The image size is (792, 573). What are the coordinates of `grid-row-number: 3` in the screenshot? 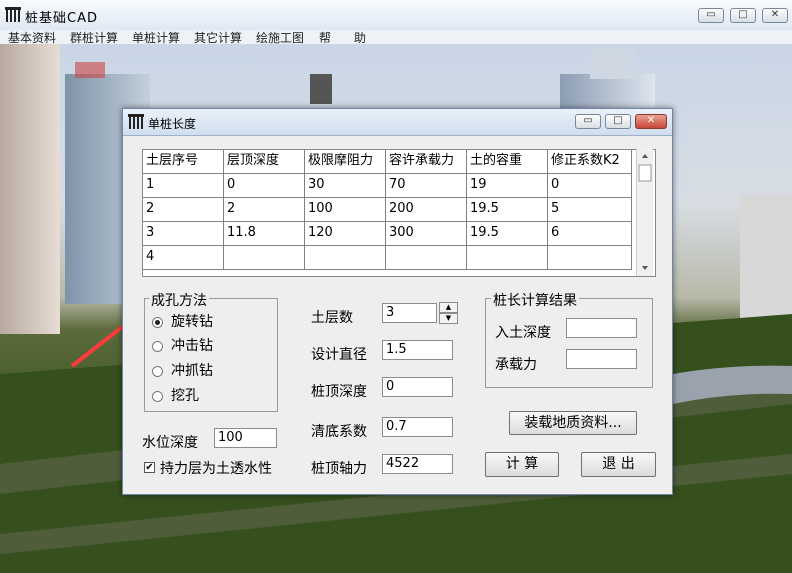 It's located at (183, 234).